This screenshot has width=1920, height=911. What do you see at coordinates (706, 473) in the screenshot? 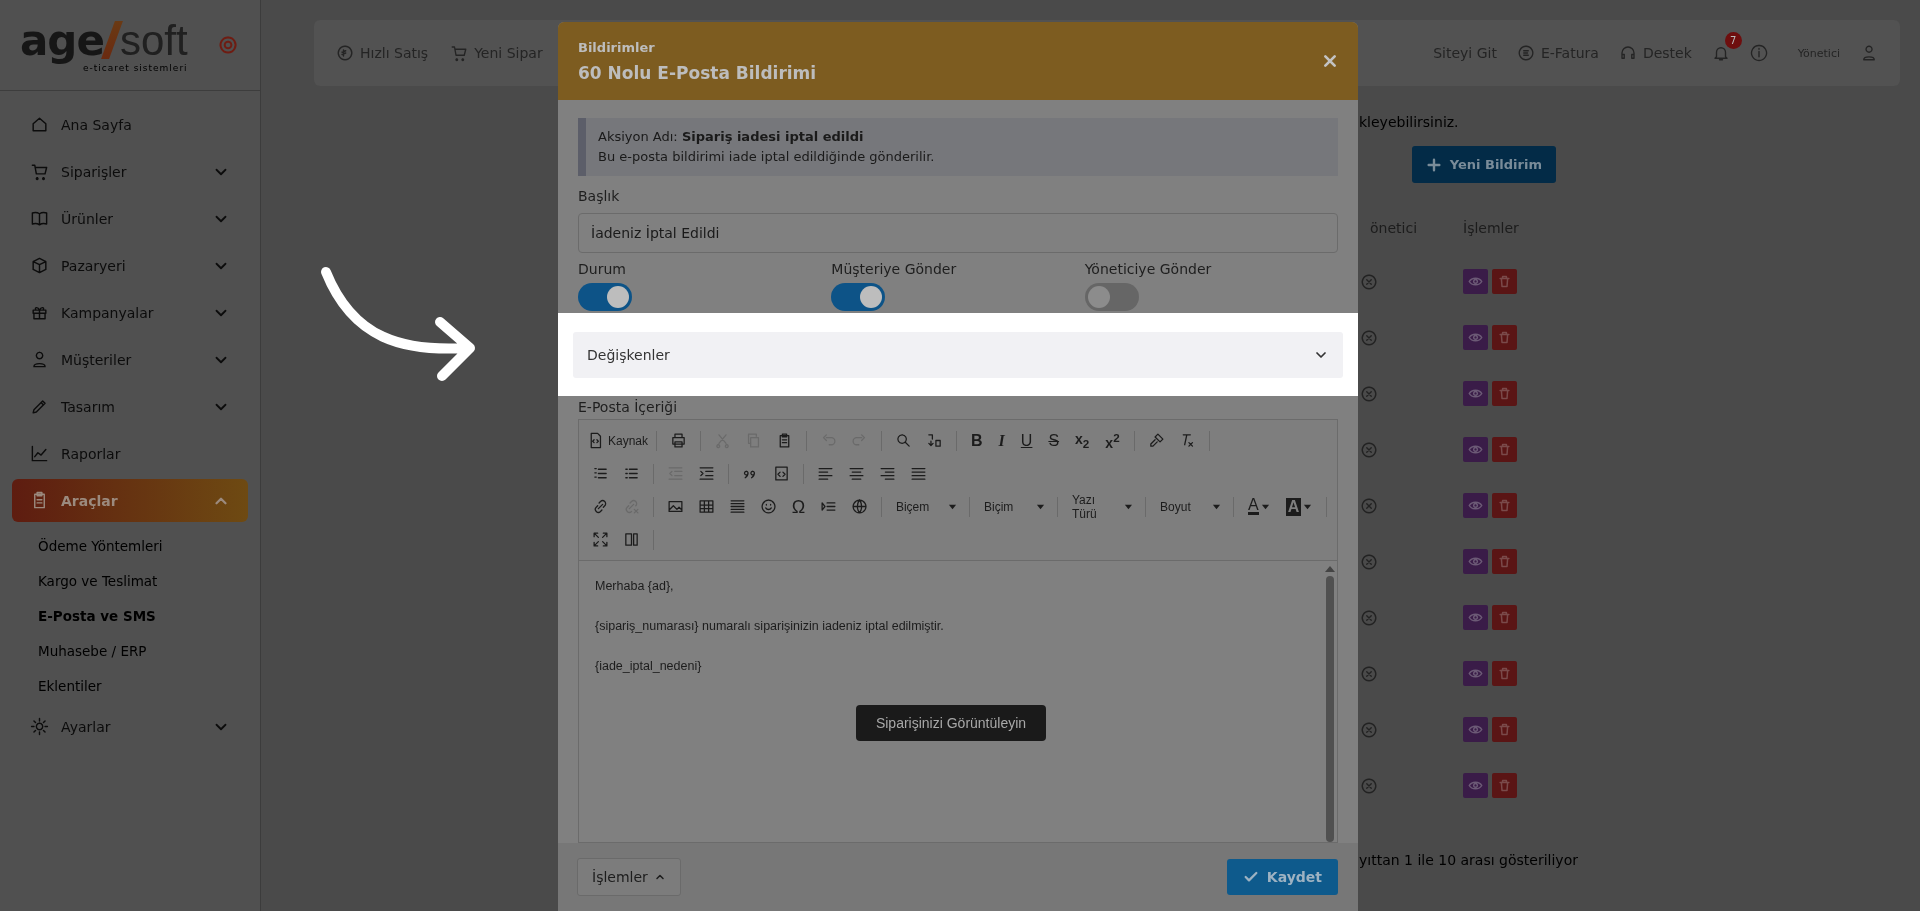
I see `indent-icon` at bounding box center [706, 473].